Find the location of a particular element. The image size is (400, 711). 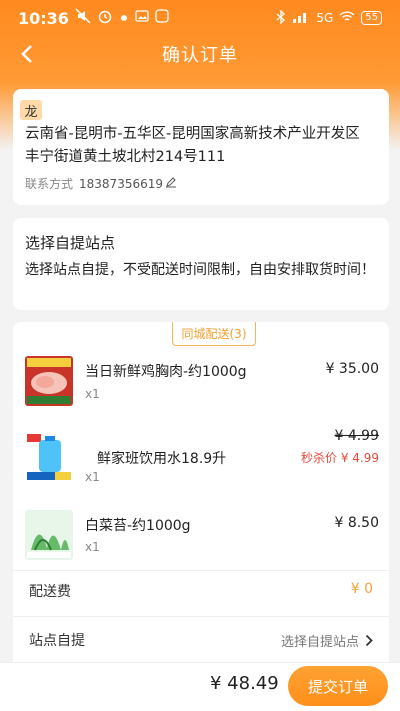

select-pickup-label: 选择自提站点 is located at coordinates (319, 642).